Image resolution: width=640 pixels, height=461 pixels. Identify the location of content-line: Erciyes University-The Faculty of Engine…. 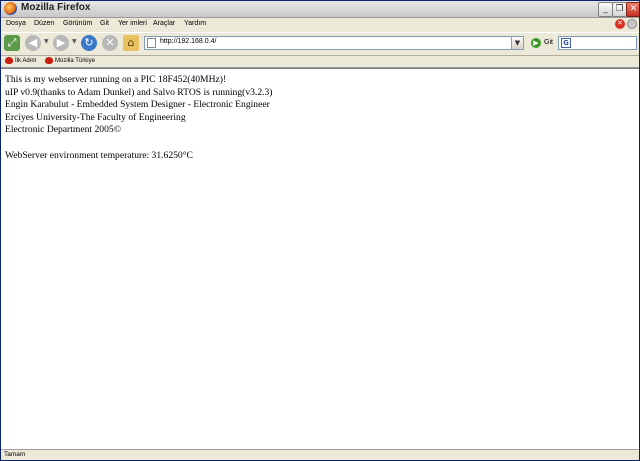
(95, 117).